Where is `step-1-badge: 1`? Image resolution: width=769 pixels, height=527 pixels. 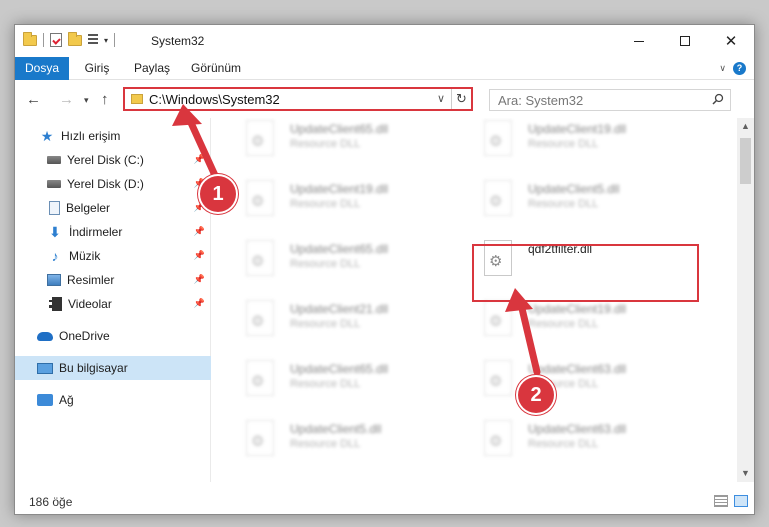 step-1-badge: 1 is located at coordinates (218, 194).